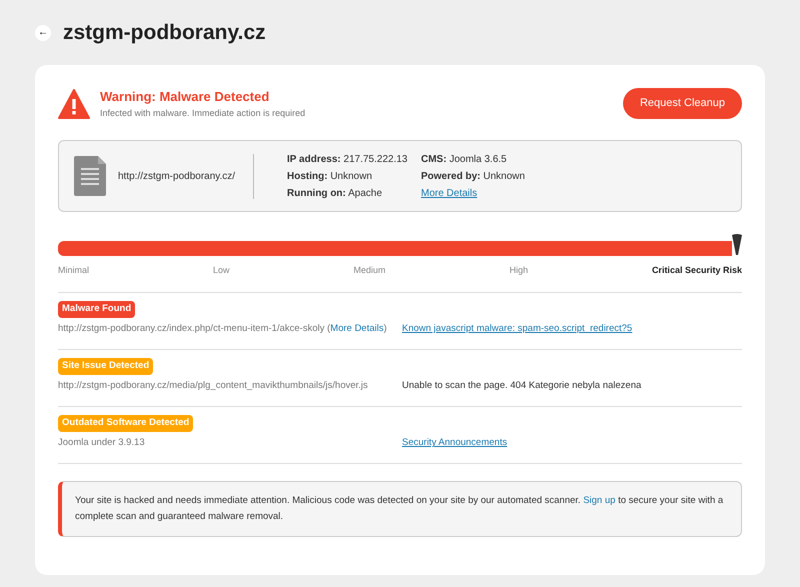 The height and width of the screenshot is (587, 800). Describe the element at coordinates (221, 270) in the screenshot. I see `risk-level-label: Low` at that location.